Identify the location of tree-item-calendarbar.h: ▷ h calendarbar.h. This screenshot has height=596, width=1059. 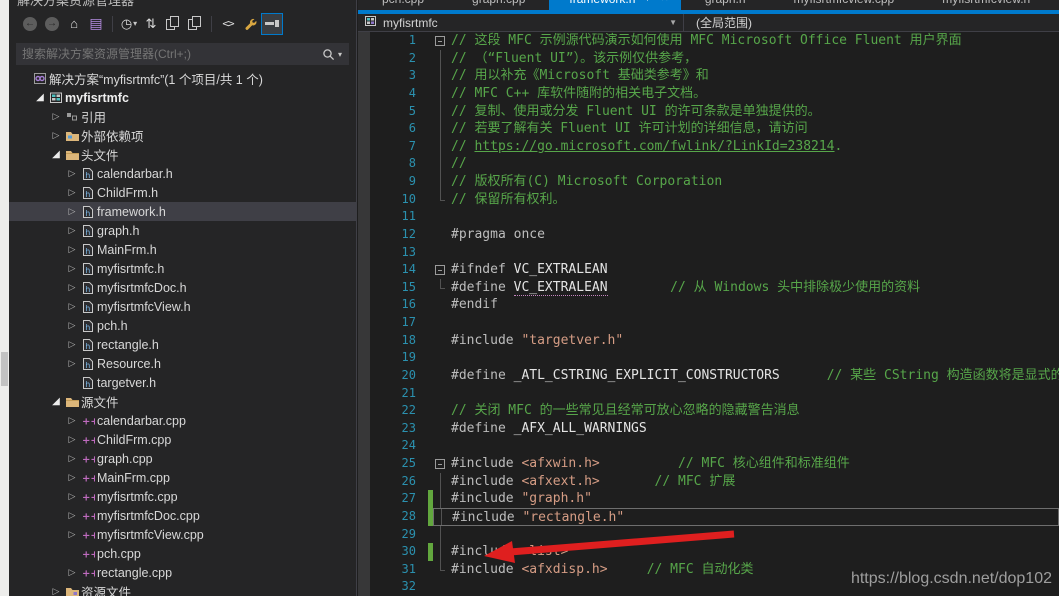
(182, 173).